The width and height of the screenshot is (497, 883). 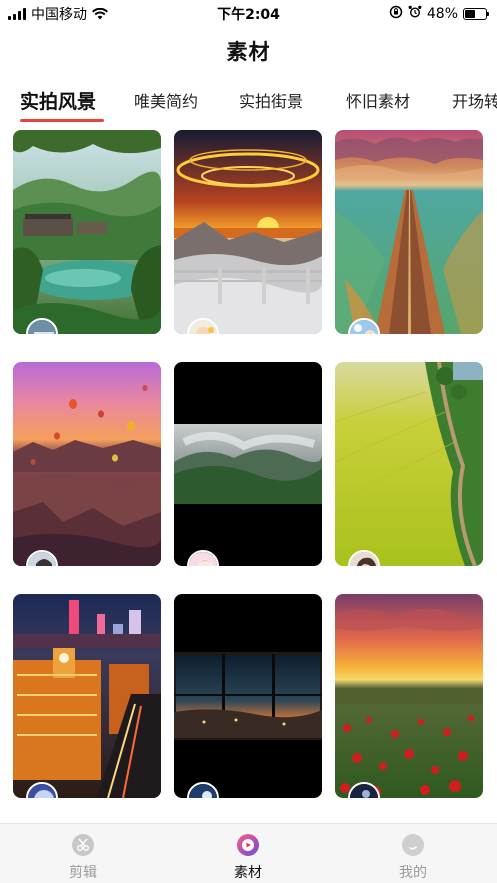 What do you see at coordinates (271, 105) in the screenshot?
I see `tab-street: 实拍街景` at bounding box center [271, 105].